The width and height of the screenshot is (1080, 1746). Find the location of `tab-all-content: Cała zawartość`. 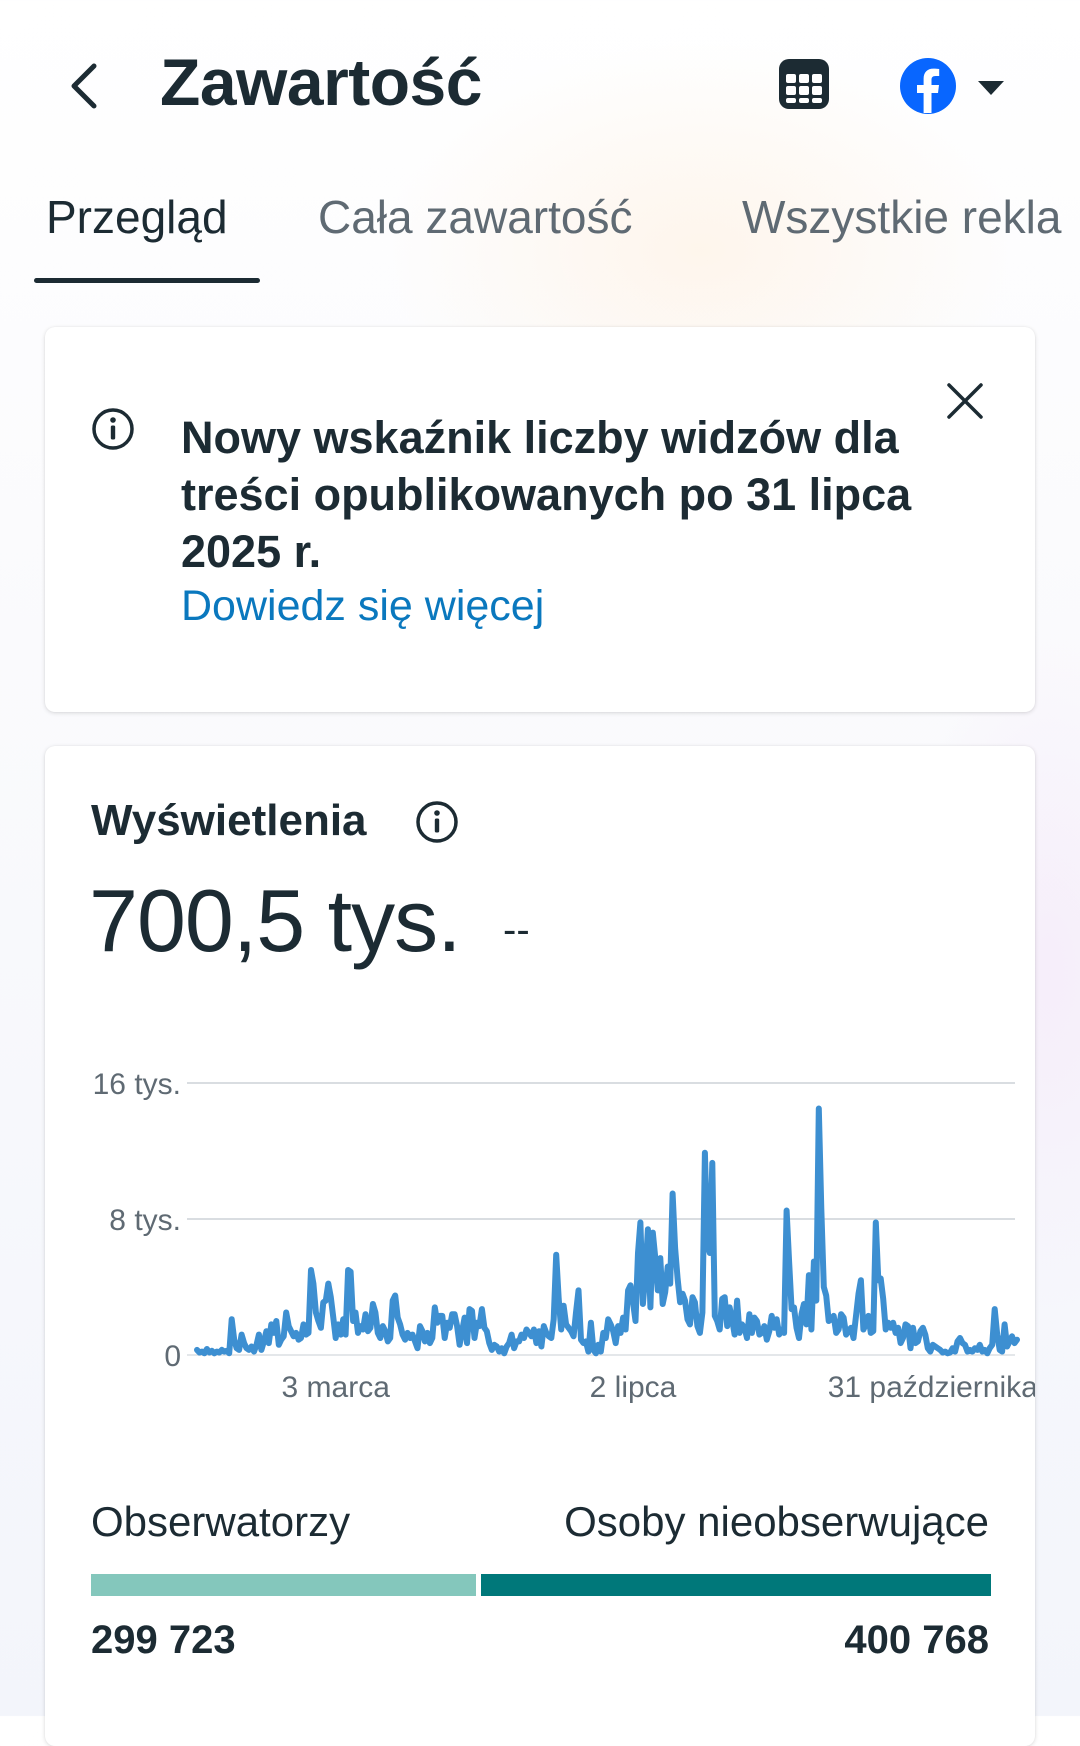

tab-all-content: Cała zawartość is located at coordinates (475, 217).